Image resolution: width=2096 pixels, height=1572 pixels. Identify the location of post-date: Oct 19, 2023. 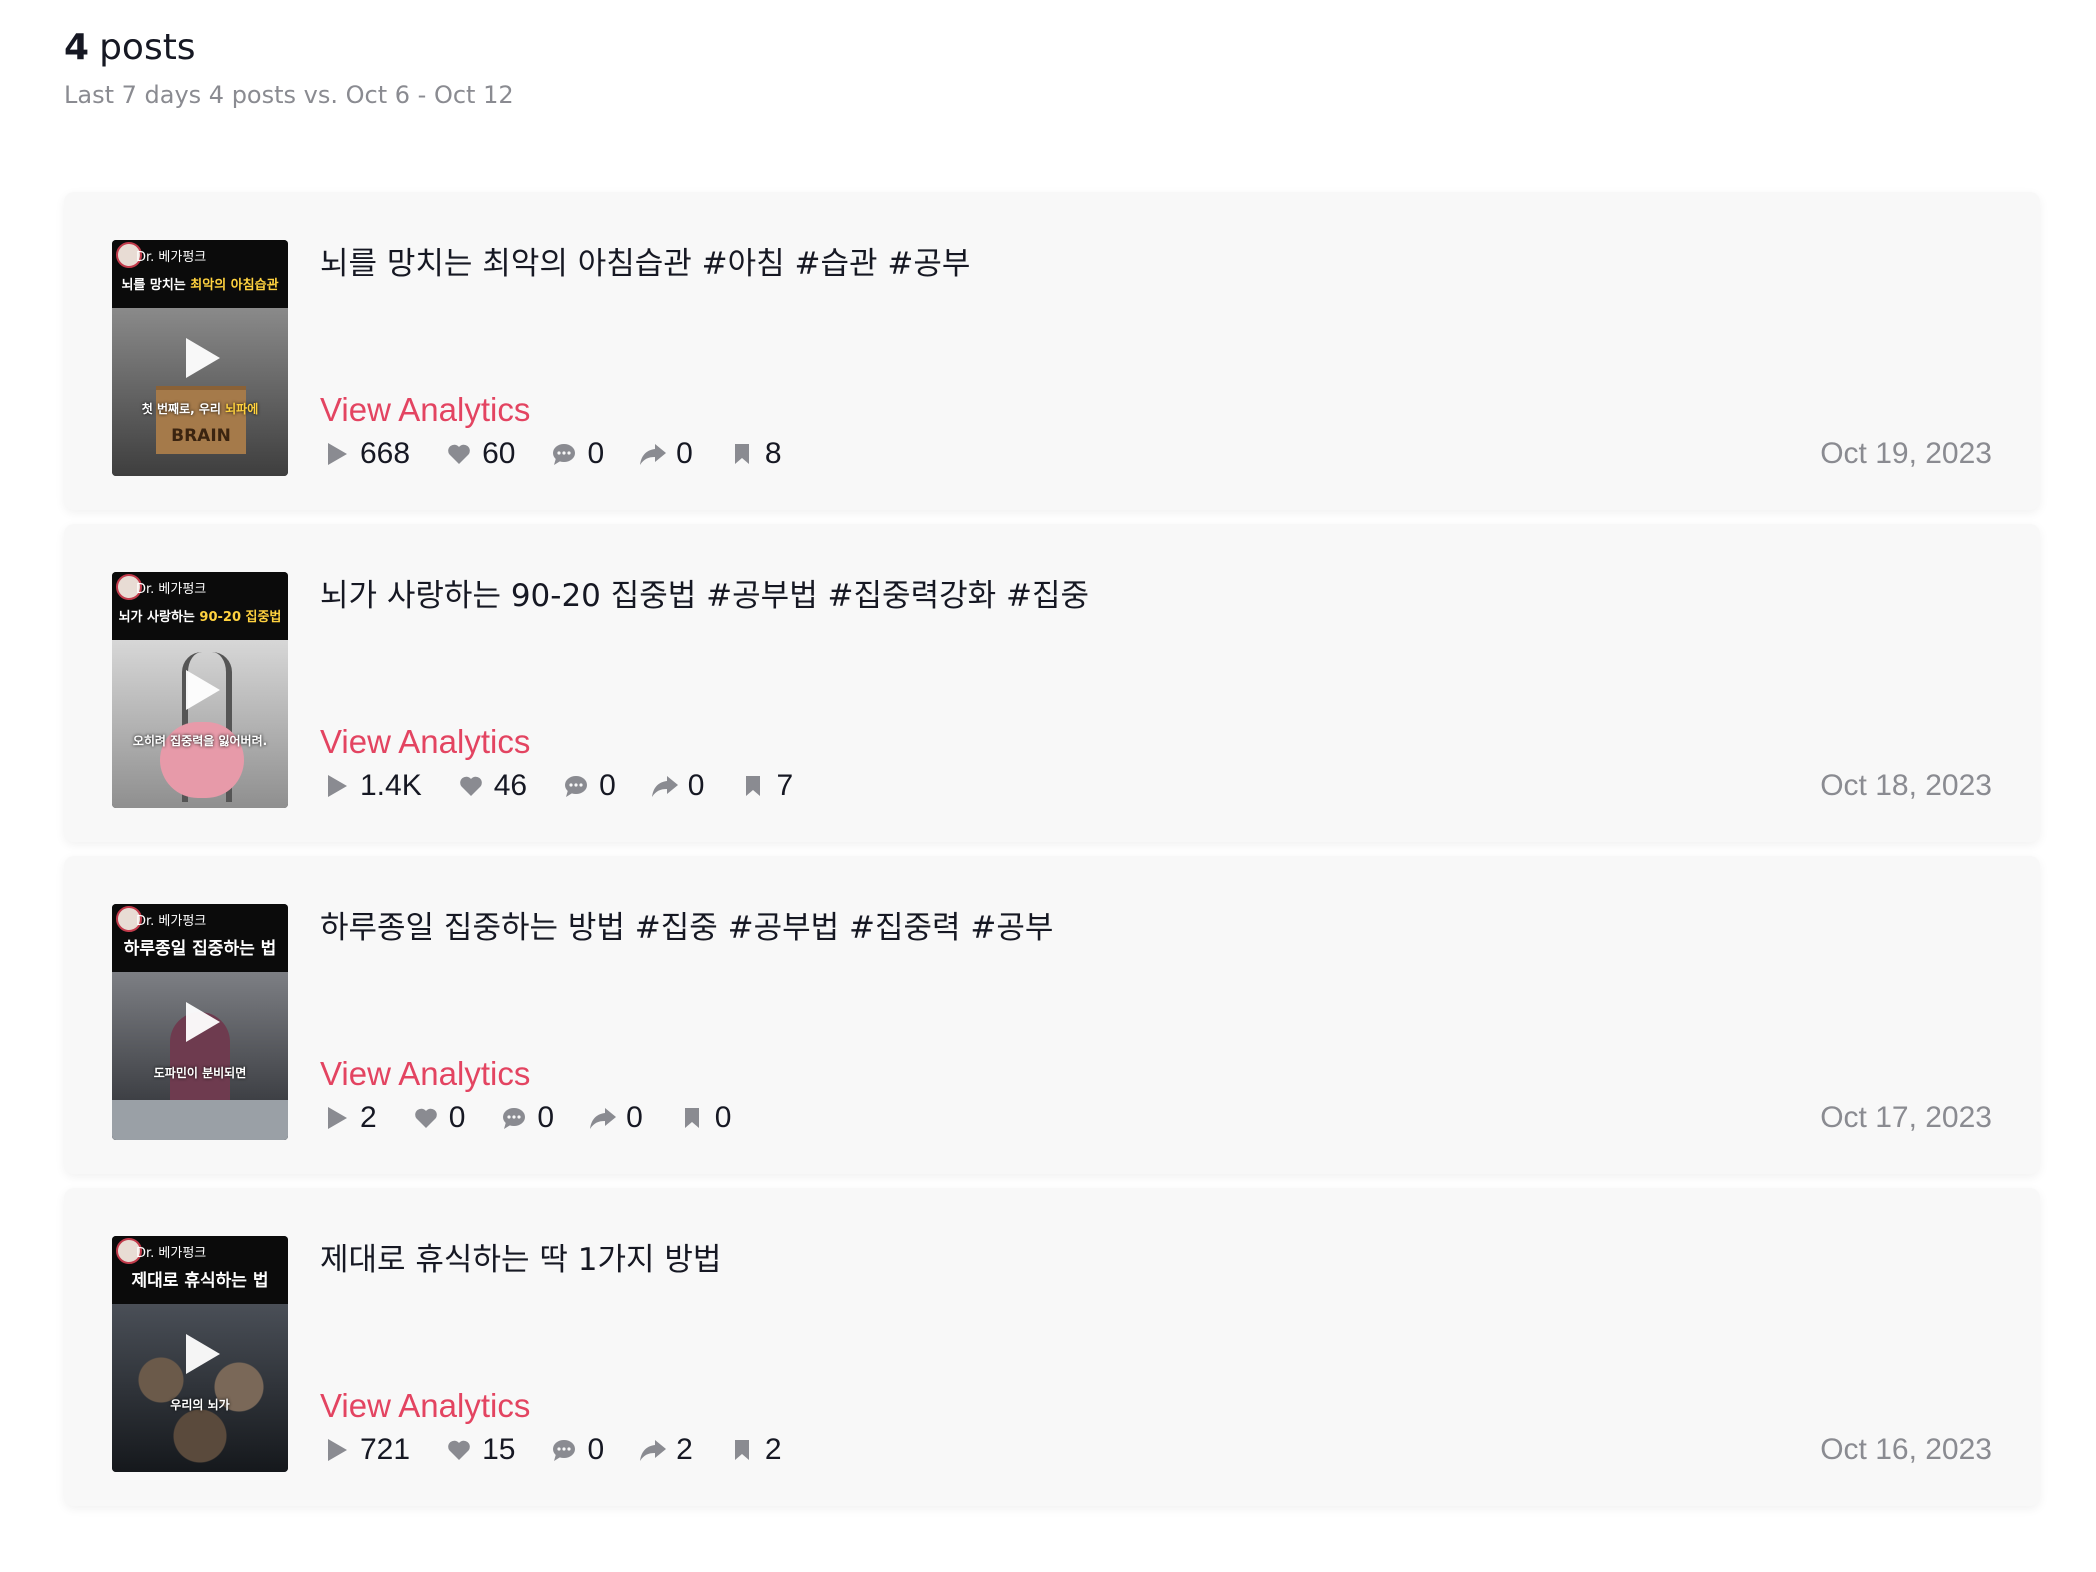
(1906, 453).